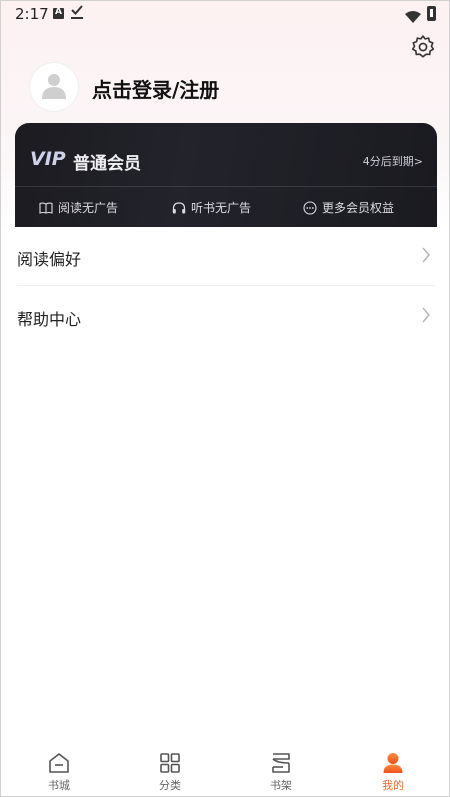 The height and width of the screenshot is (797, 450). I want to click on bottom-nav: 书城 分类 书架 我的, so click(225, 770).